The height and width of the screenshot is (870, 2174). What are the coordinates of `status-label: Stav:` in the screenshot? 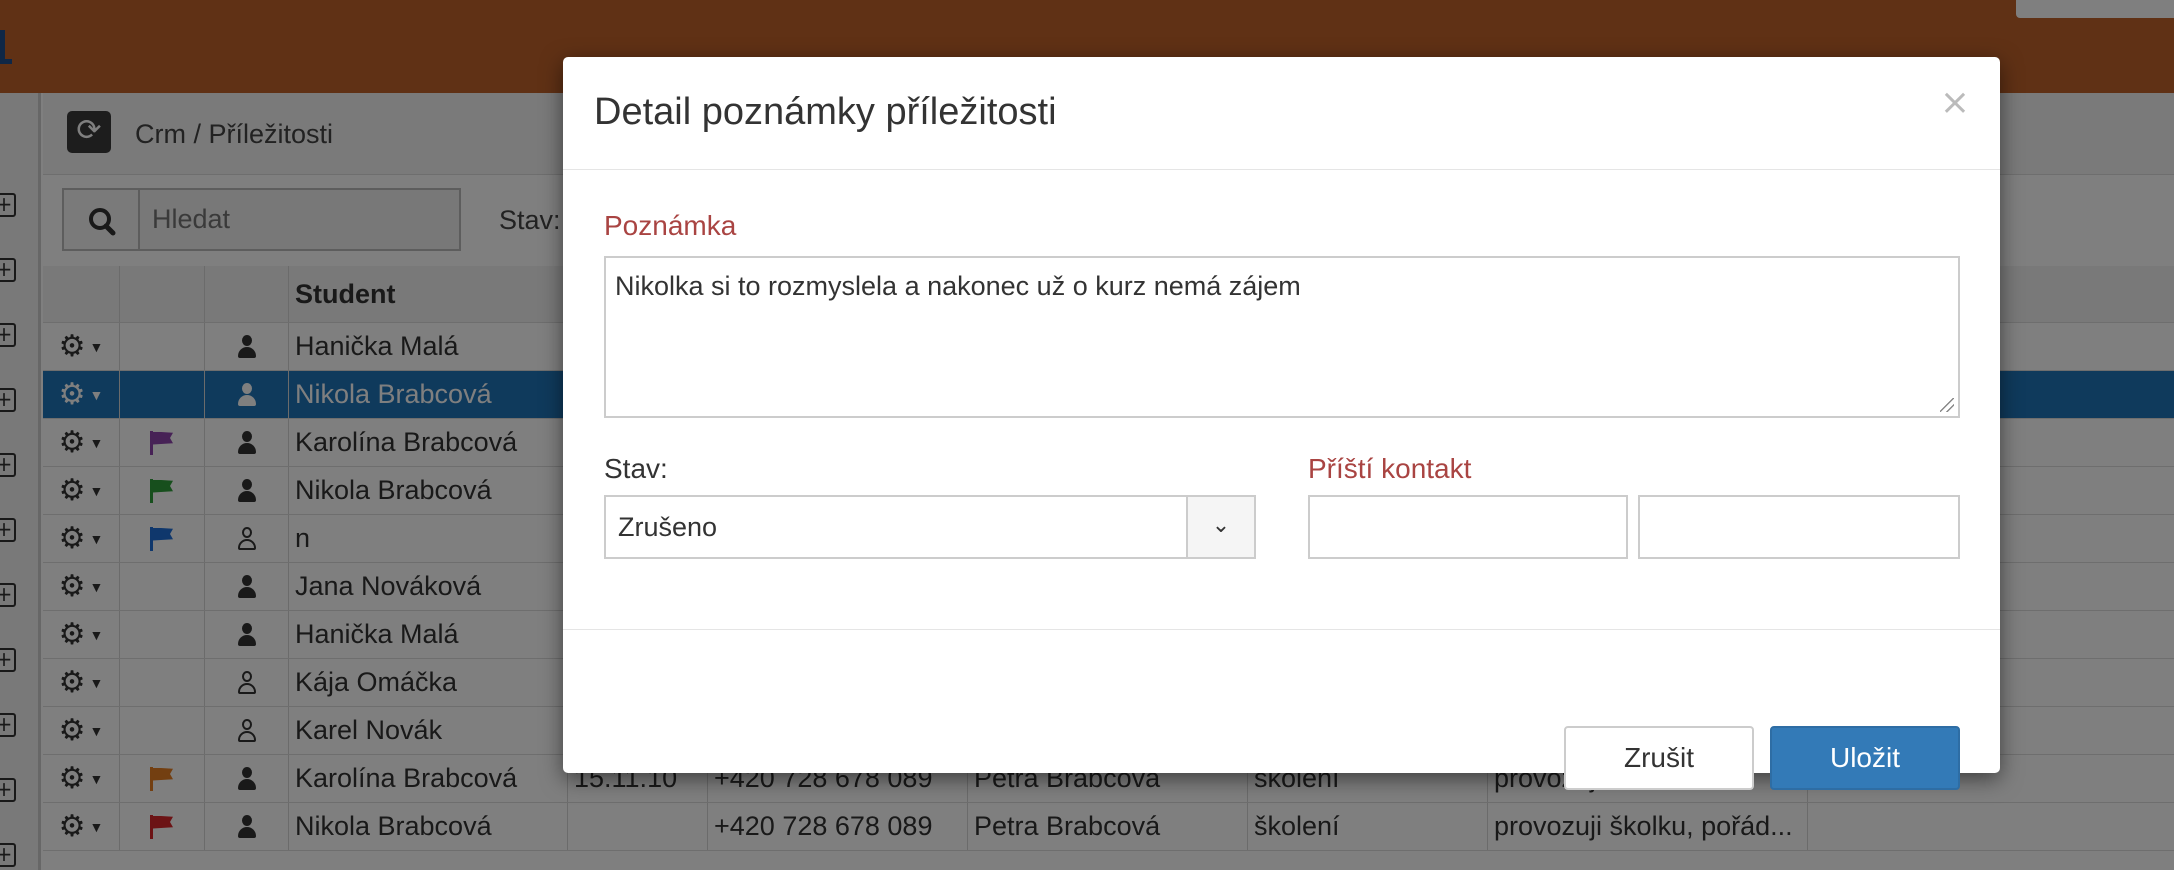 It's located at (636, 468).